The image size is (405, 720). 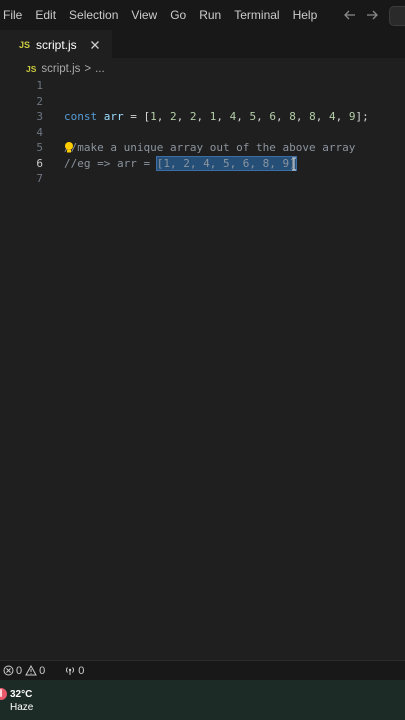 What do you see at coordinates (81, 670) in the screenshot?
I see `ports-count: 0` at bounding box center [81, 670].